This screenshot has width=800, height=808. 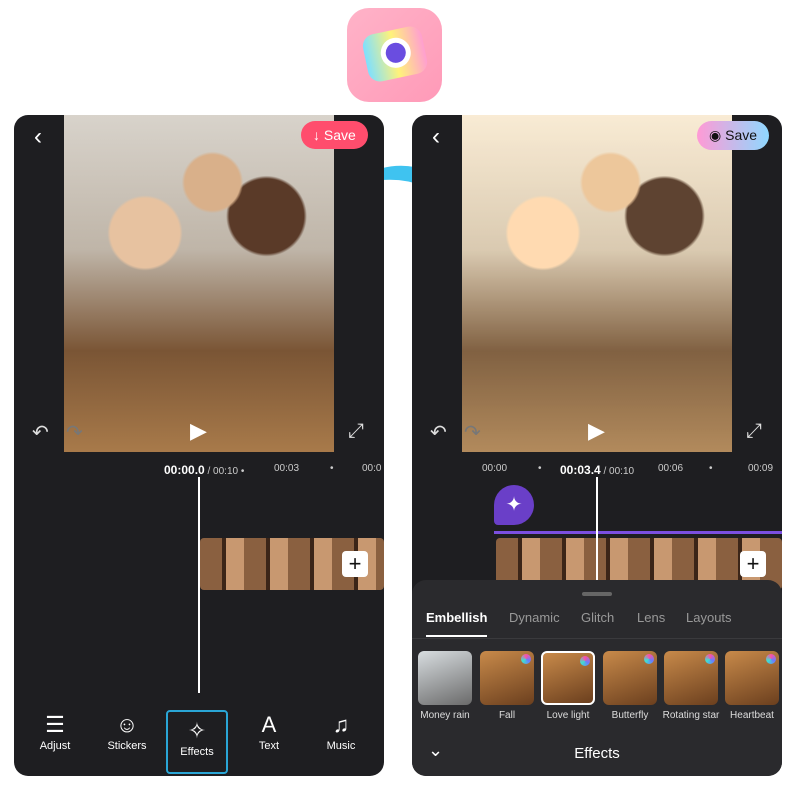 What do you see at coordinates (568, 678) in the screenshot?
I see `effect-love-light` at bounding box center [568, 678].